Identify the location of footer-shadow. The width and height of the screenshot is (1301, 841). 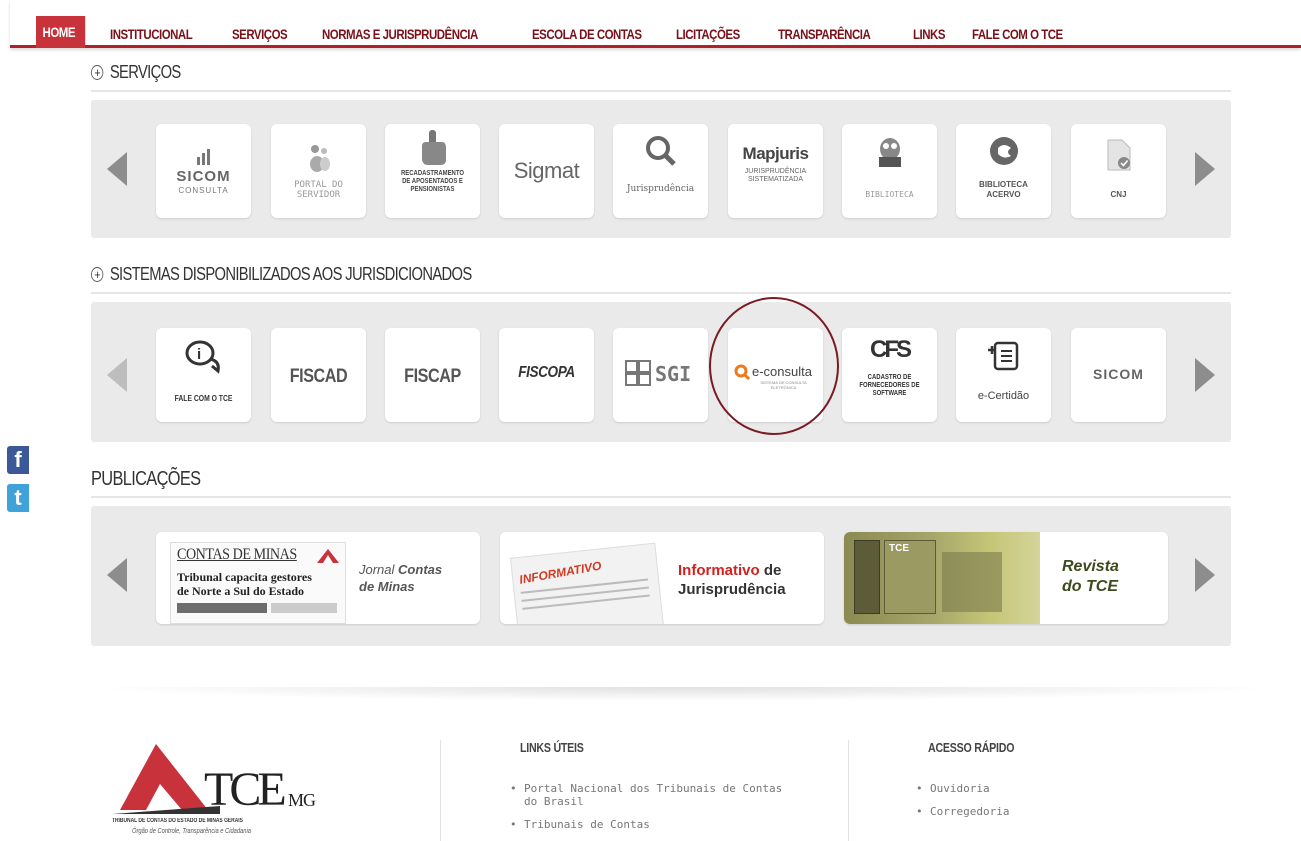
(685, 694).